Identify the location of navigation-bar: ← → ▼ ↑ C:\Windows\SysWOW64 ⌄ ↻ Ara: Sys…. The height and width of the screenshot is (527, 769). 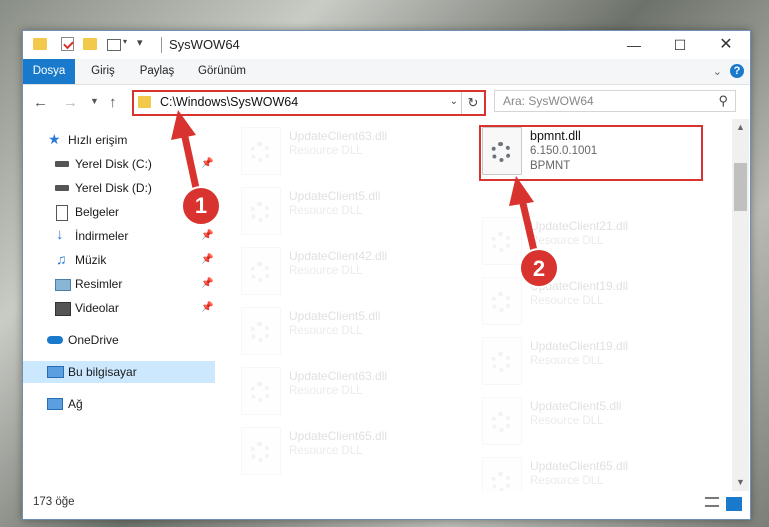
(386, 102).